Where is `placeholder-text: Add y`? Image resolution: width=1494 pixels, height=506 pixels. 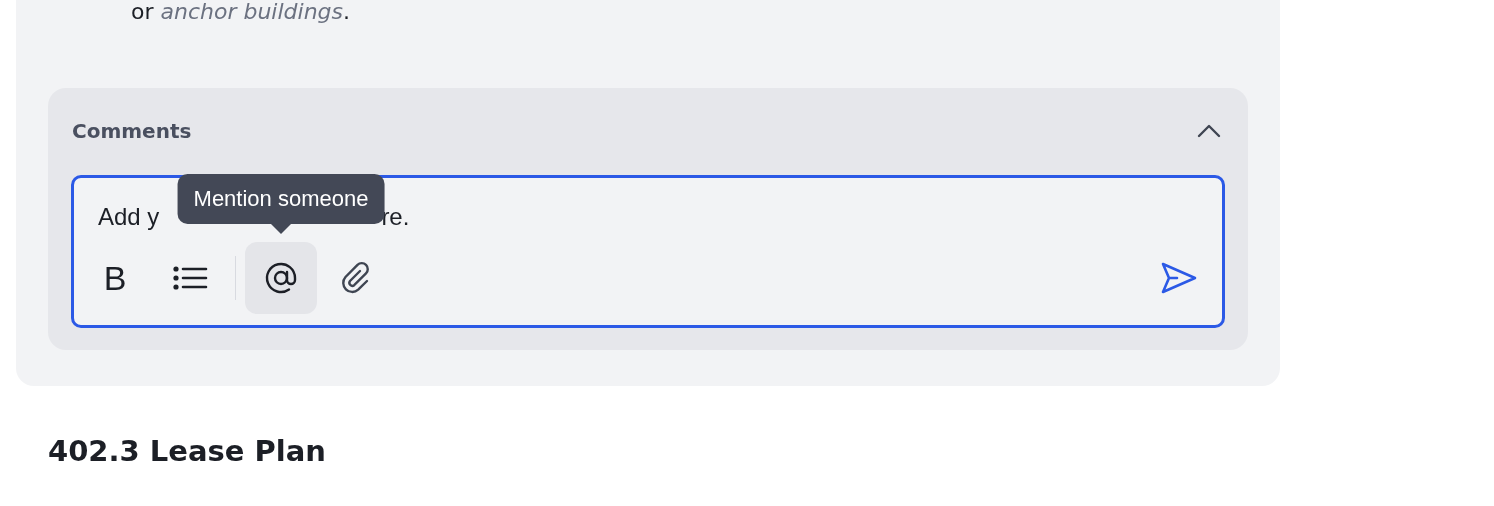 placeholder-text: Add y is located at coordinates (129, 217).